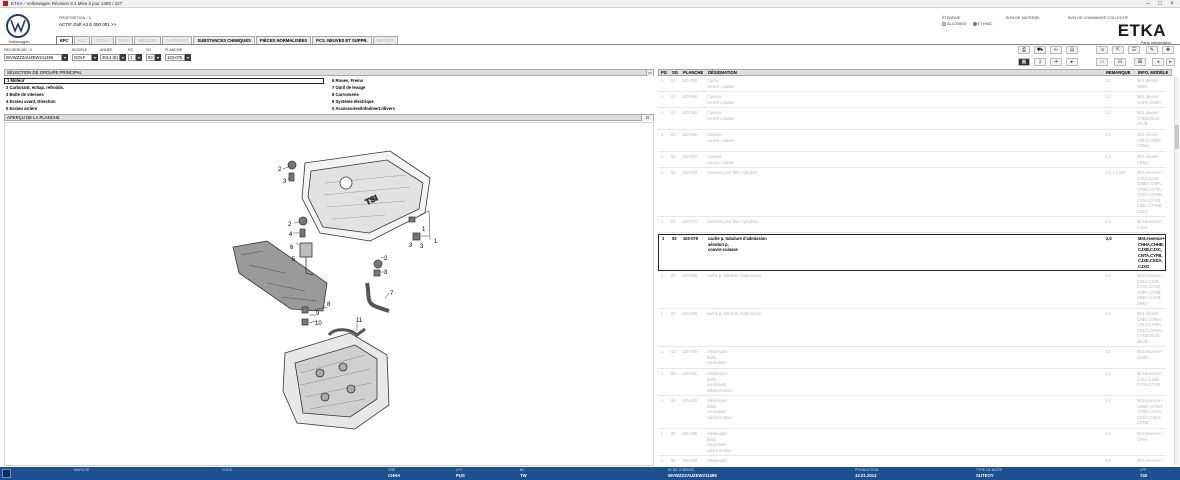 The image size is (1180, 480). I want to click on radio-icon, so click(974, 24).